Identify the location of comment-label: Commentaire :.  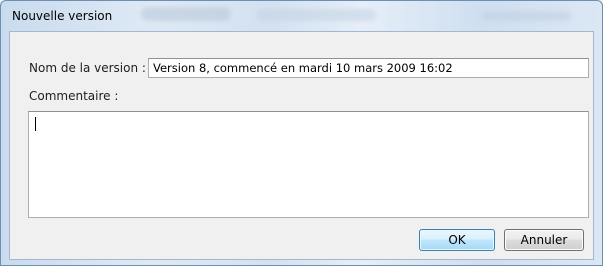
(74, 96).